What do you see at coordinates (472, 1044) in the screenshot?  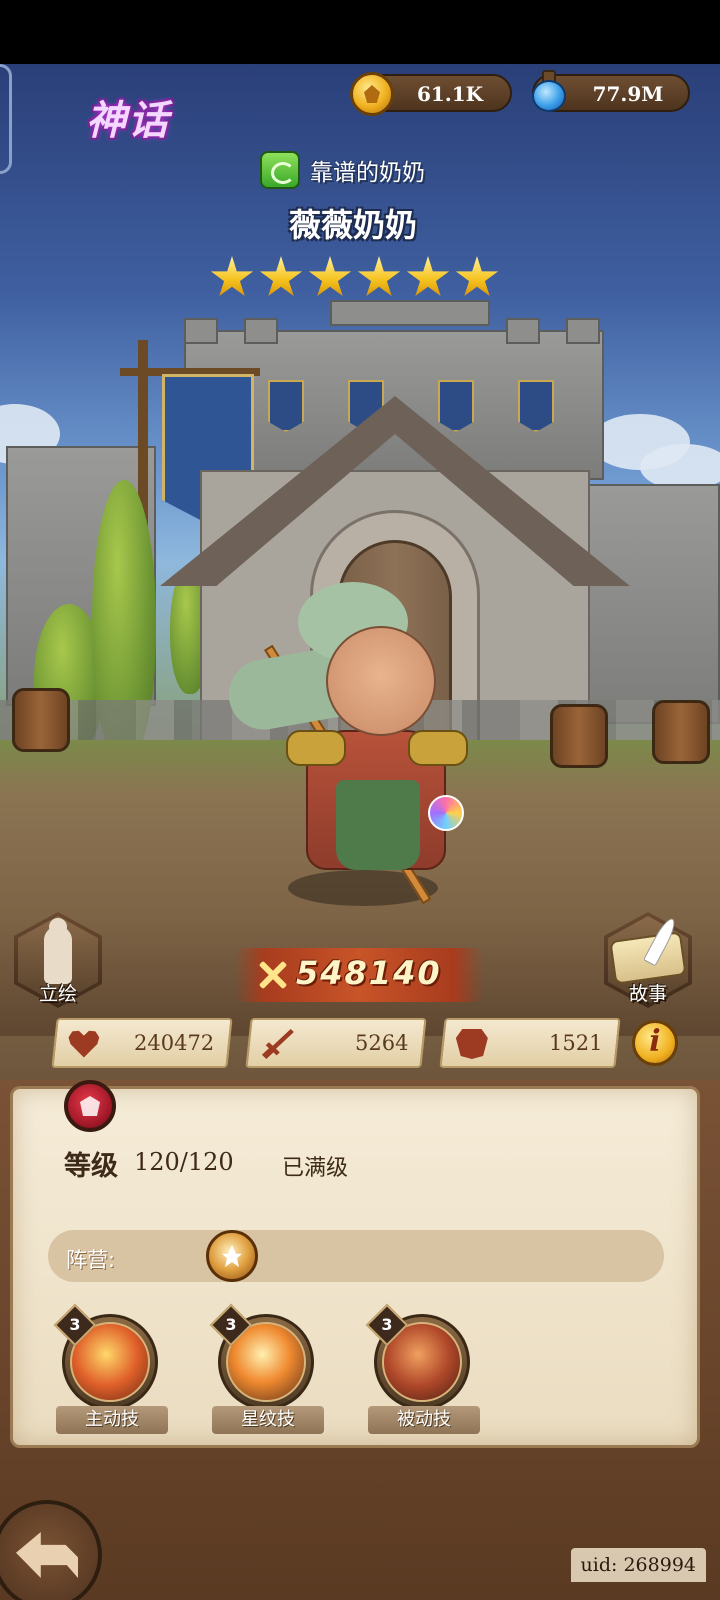 I see `shield-icon` at bounding box center [472, 1044].